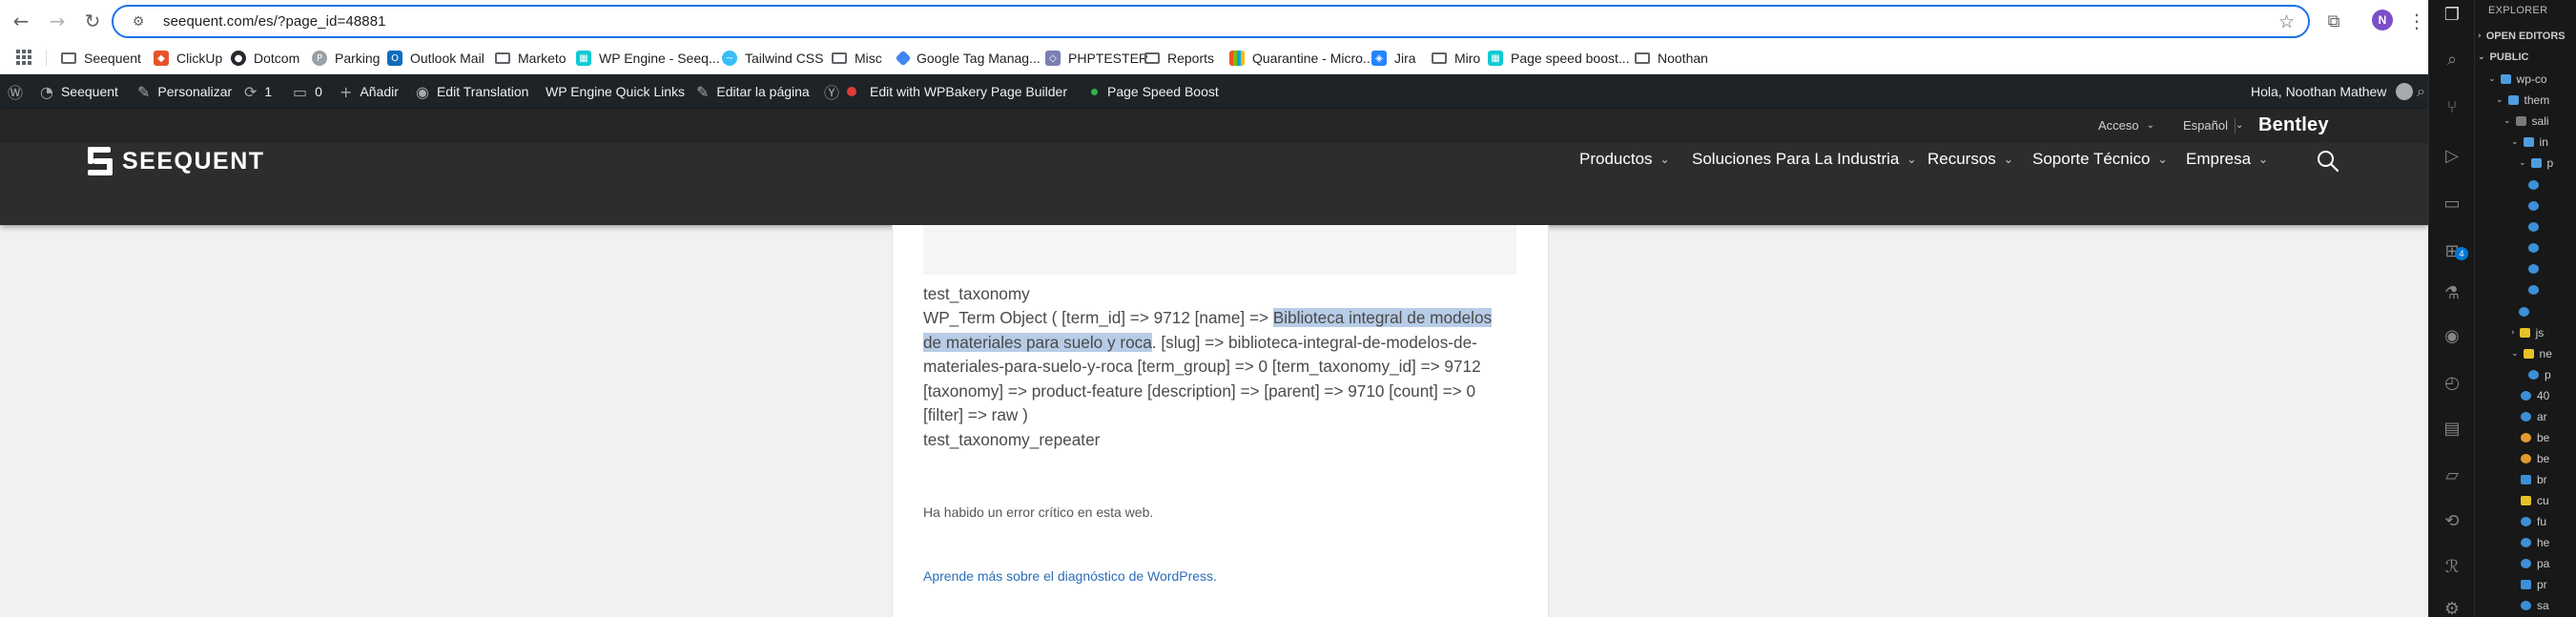 The height and width of the screenshot is (617, 2576). I want to click on remote-explorer-icon: ▭, so click(2452, 204).